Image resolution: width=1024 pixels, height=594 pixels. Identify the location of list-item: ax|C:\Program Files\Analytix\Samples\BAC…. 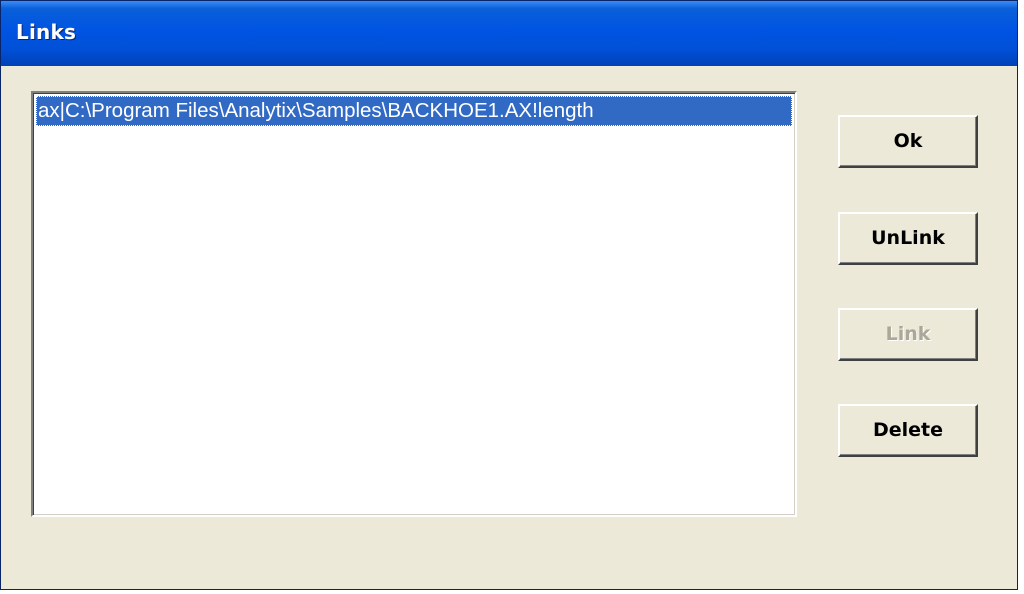
(414, 111).